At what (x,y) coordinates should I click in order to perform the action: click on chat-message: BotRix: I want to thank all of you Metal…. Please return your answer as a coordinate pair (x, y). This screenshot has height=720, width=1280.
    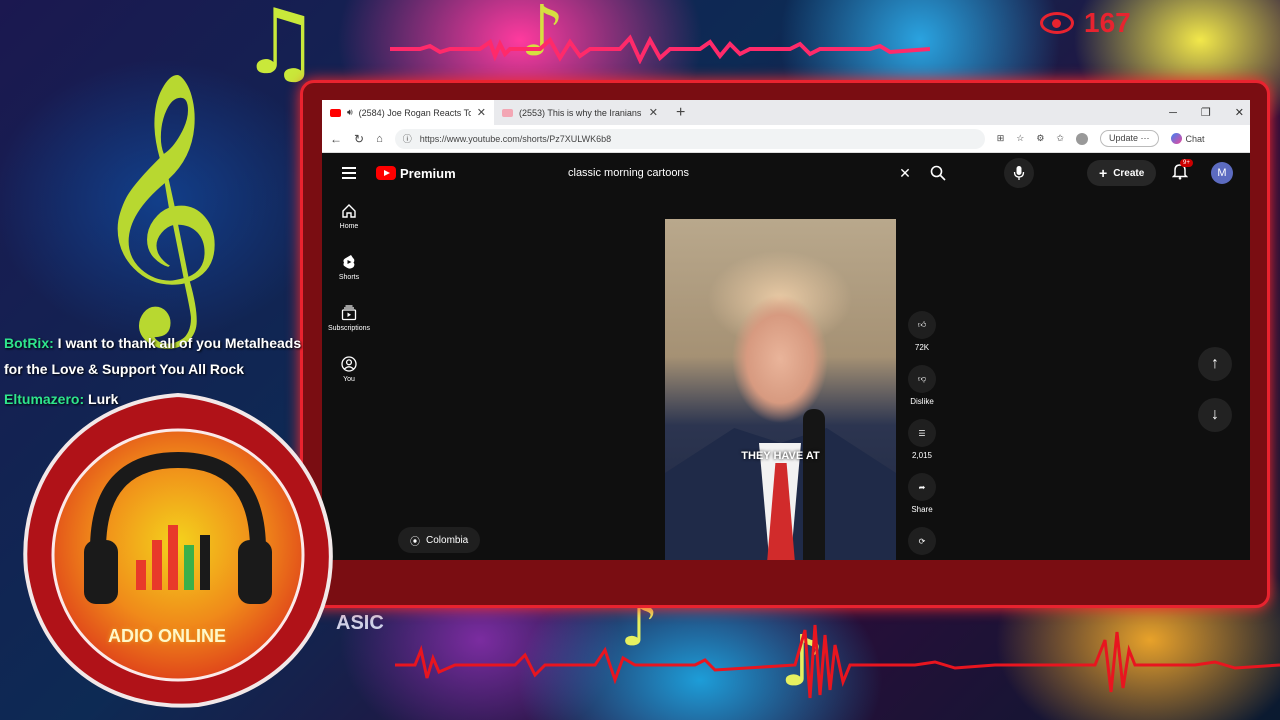
    Looking at the image, I should click on (154, 356).